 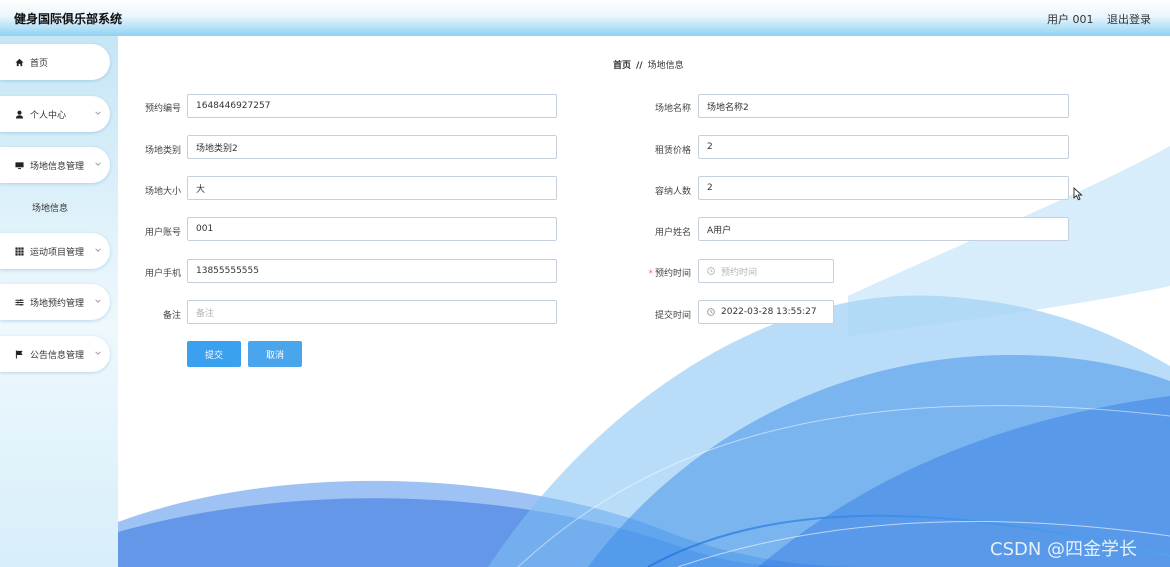 What do you see at coordinates (372, 188) in the screenshot?
I see `venue-size-field: 大` at bounding box center [372, 188].